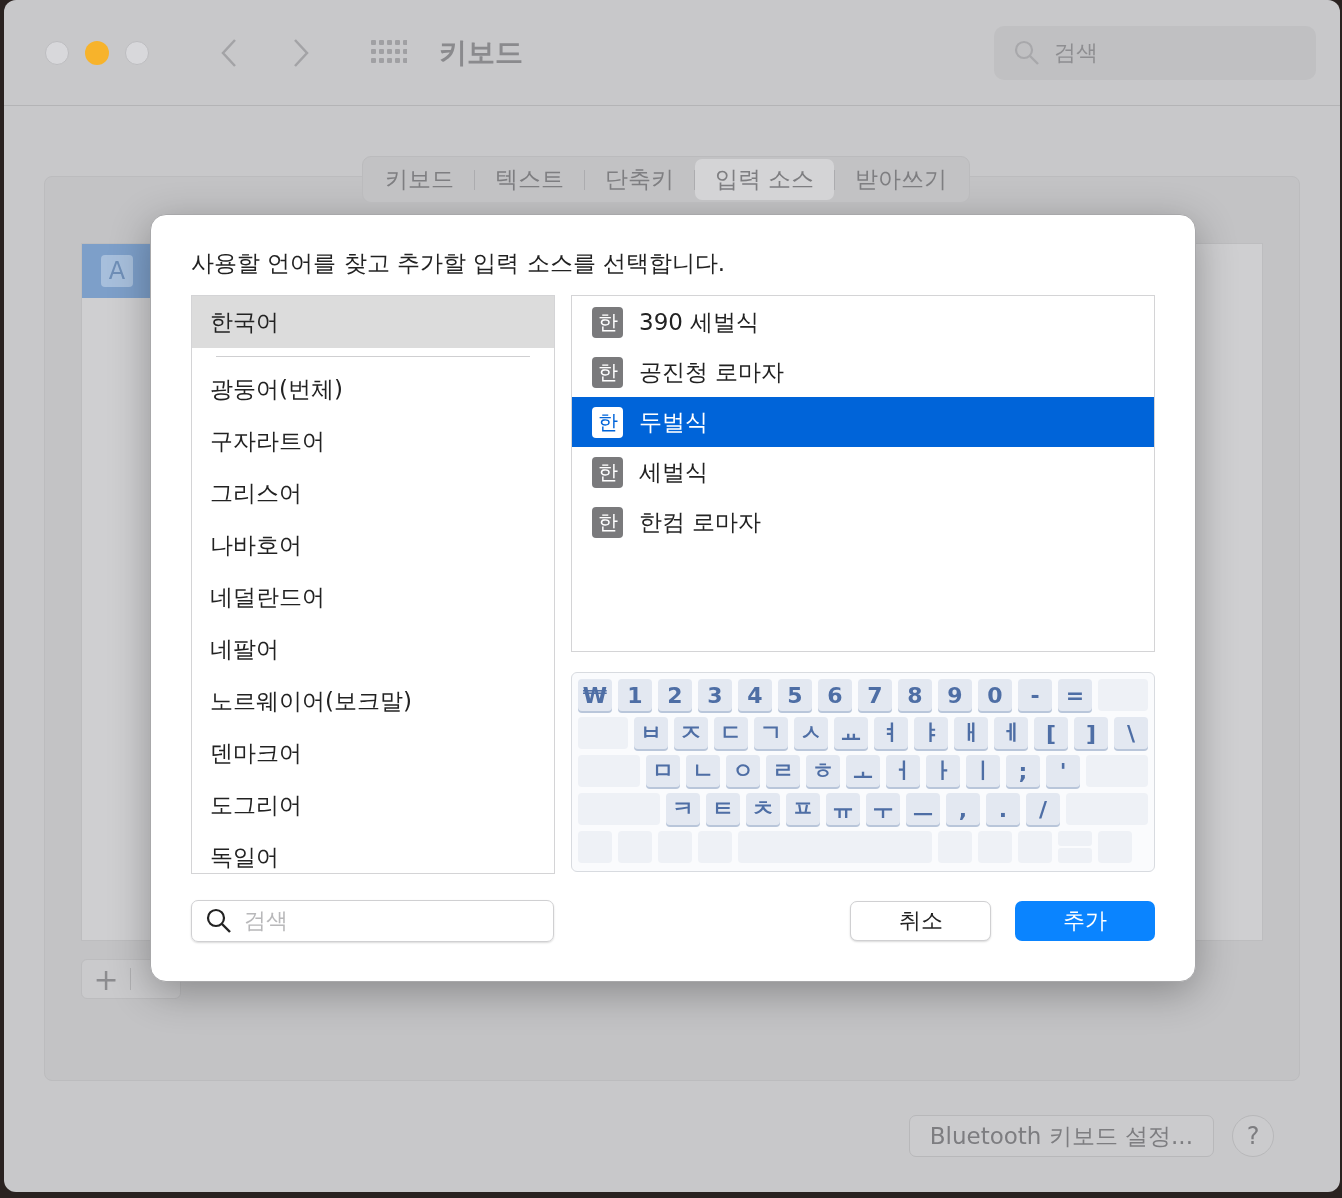 The height and width of the screenshot is (1198, 1342). Describe the element at coordinates (703, 771) in the screenshot. I see `key: ㄴ` at that location.